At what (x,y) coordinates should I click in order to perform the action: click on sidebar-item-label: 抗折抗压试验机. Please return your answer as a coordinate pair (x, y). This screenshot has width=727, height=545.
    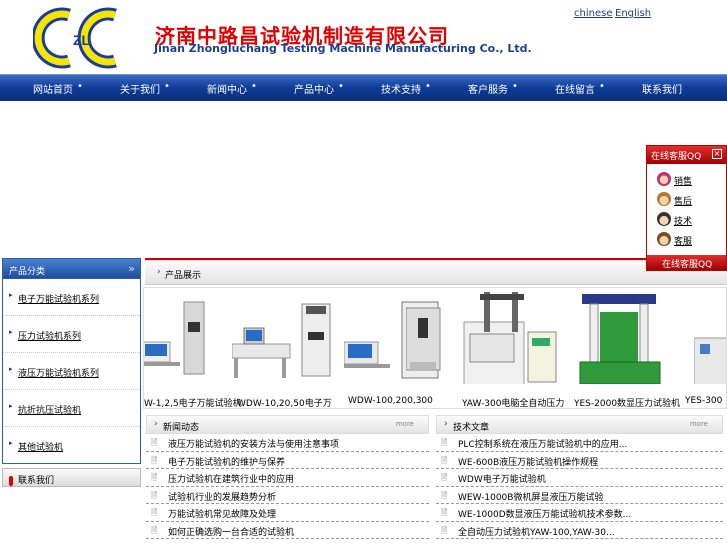
    Looking at the image, I should click on (50, 411).